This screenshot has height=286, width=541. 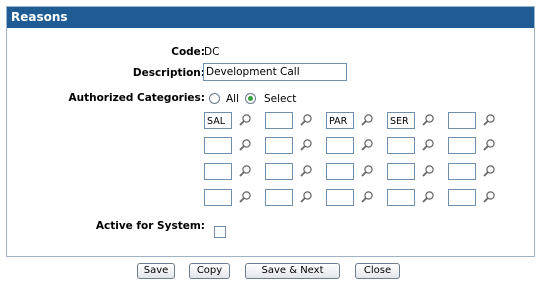 I want to click on copy-button: Copy, so click(x=209, y=271).